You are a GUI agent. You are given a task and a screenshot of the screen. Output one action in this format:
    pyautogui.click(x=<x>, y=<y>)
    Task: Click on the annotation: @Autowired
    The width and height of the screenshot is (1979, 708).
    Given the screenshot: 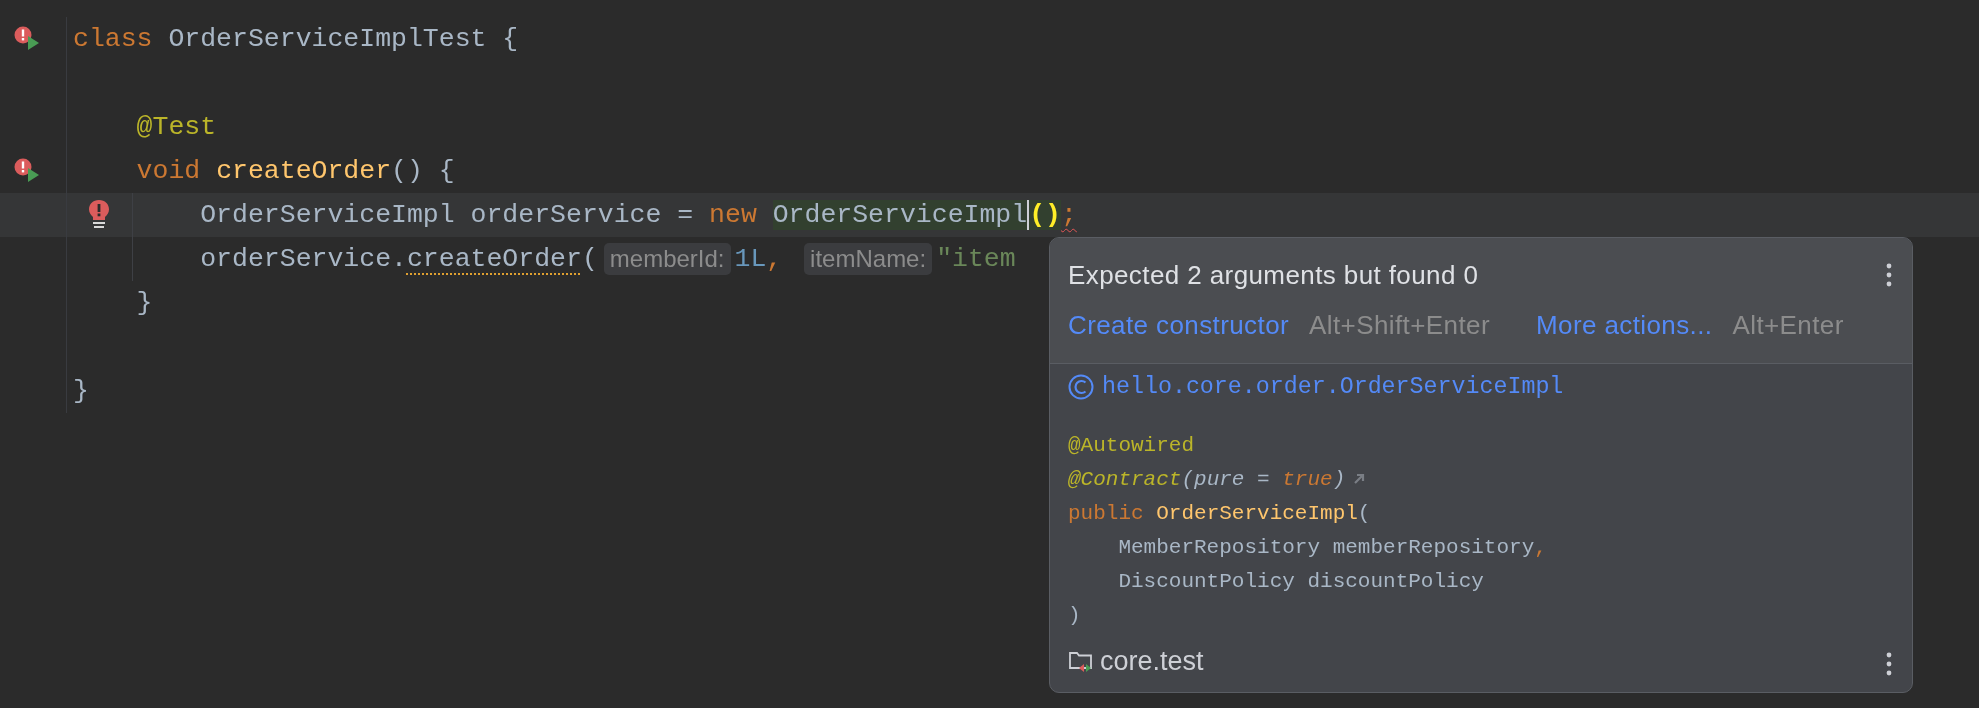 What is the action you would take?
    pyautogui.click(x=1131, y=445)
    